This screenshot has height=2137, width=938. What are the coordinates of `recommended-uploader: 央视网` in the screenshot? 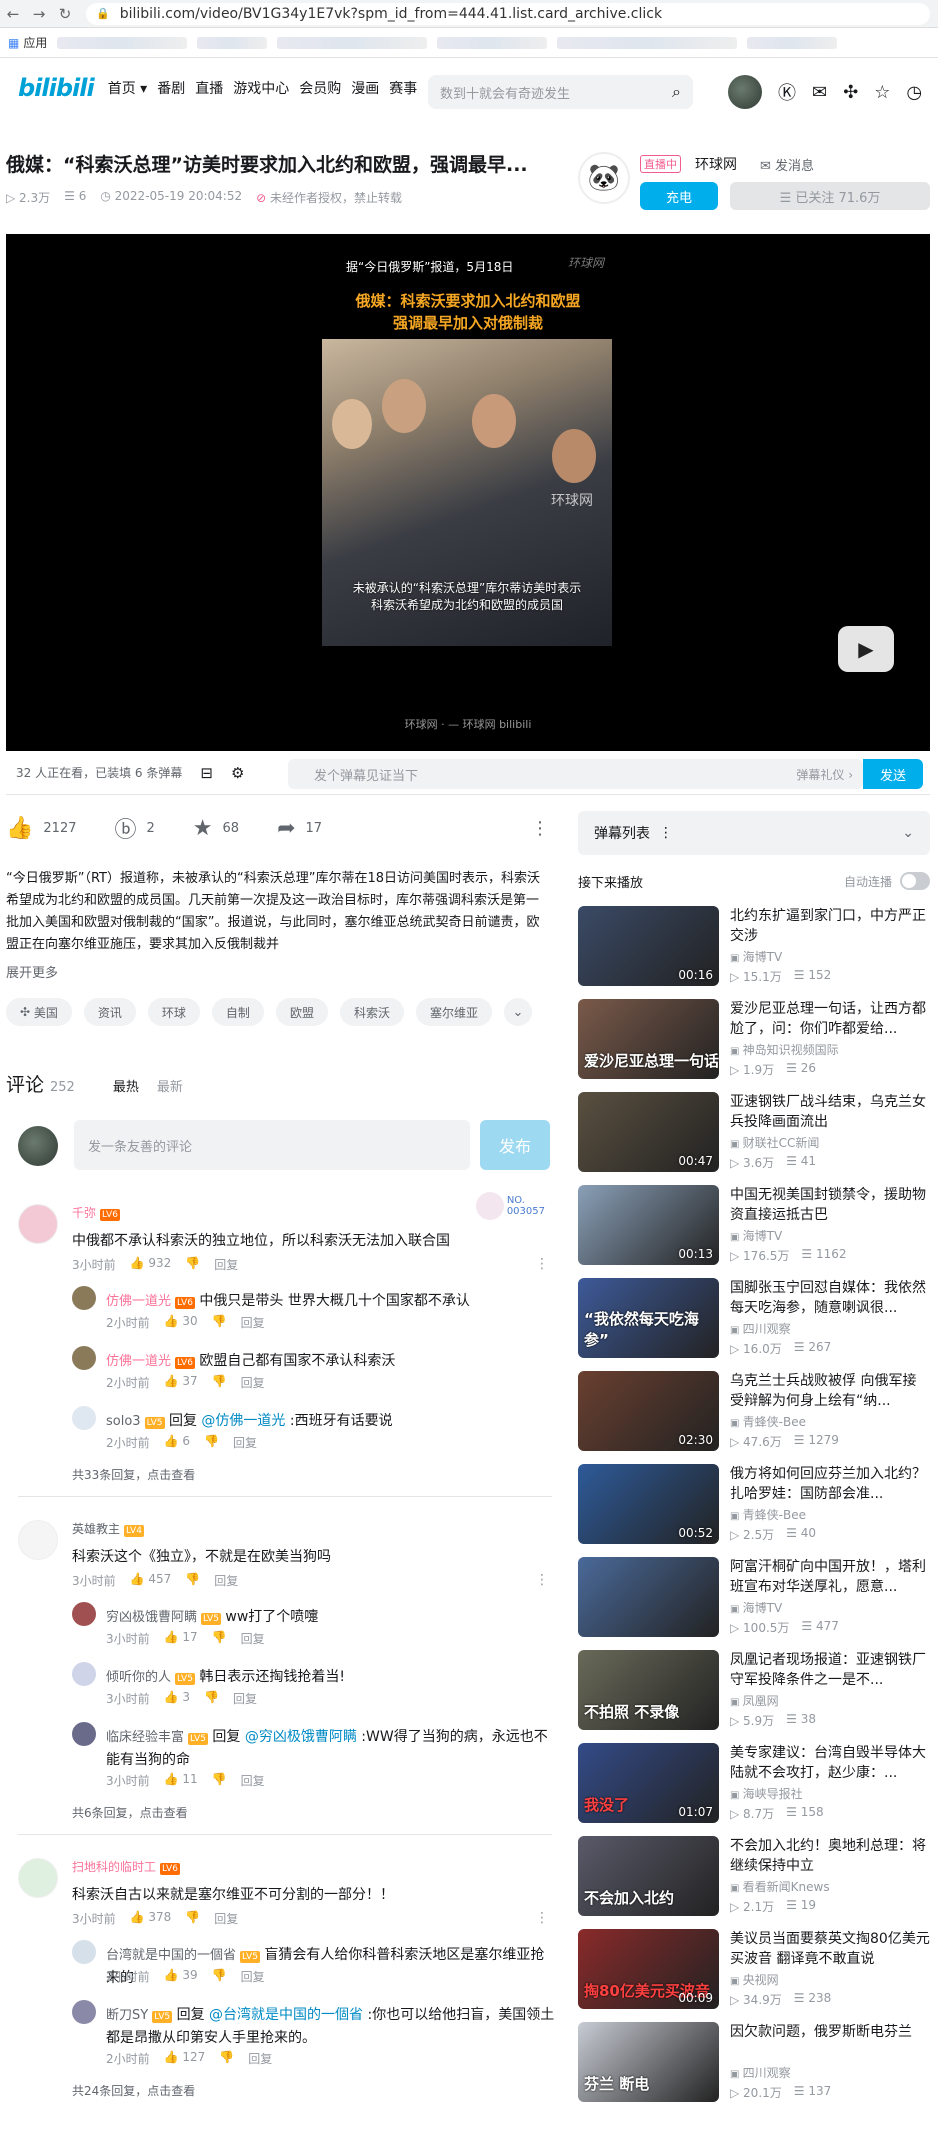 It's located at (754, 1979).